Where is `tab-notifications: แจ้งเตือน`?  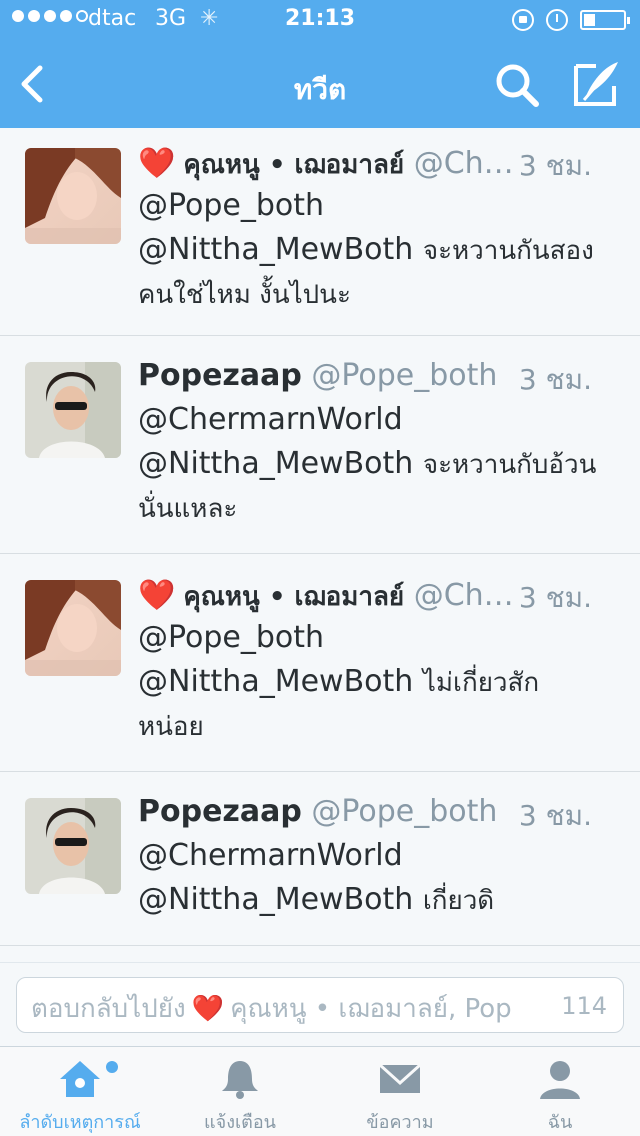
tab-notifications: แจ้งเตือน is located at coordinates (240, 1091).